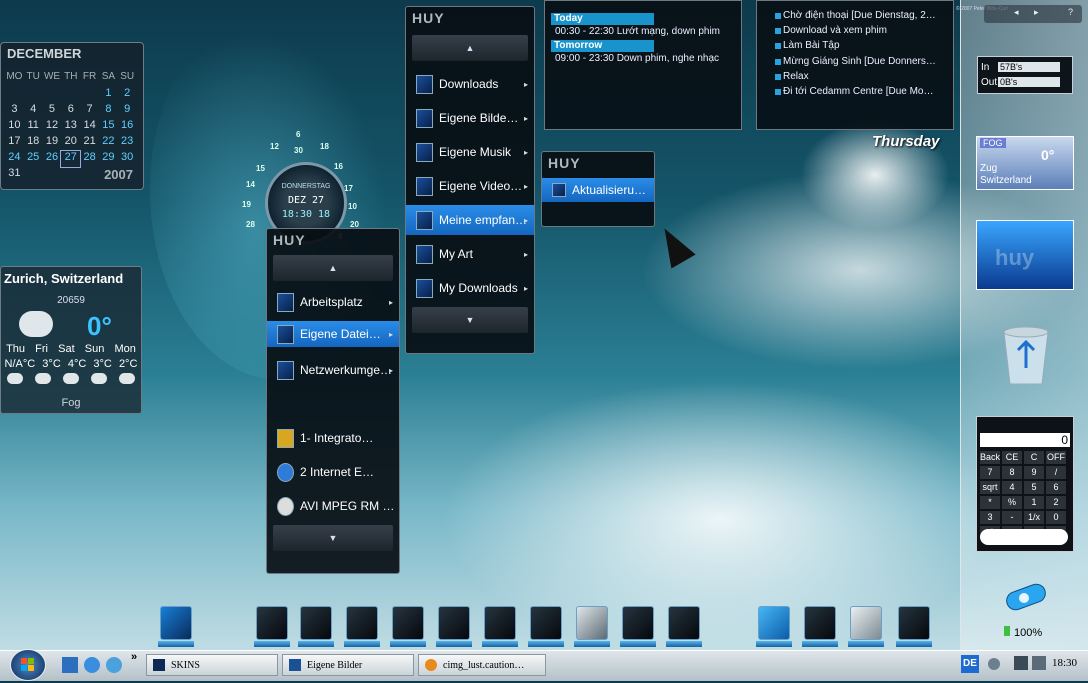  I want to click on calc-key: 1, so click(1034, 502).